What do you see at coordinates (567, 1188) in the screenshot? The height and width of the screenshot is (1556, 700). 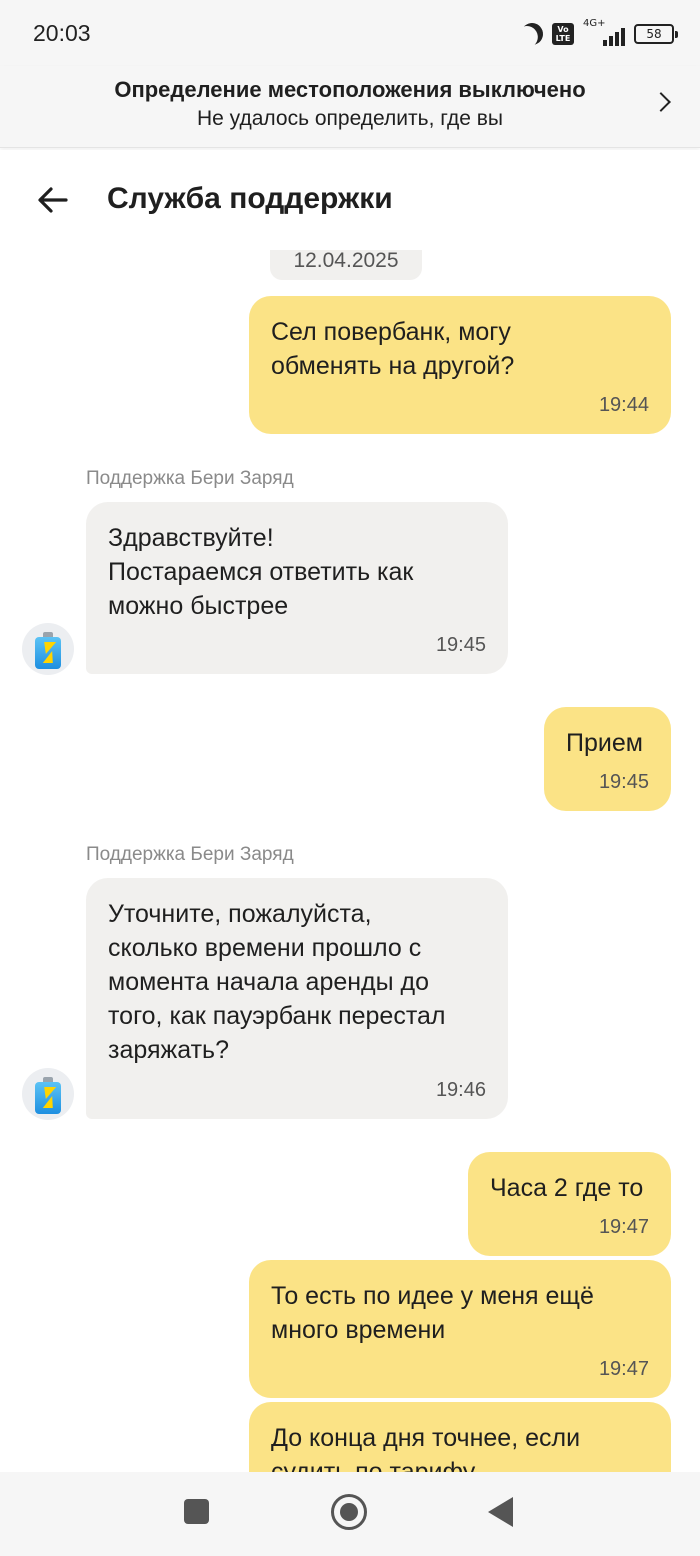 I see `message-text: Часа 2 где то` at bounding box center [567, 1188].